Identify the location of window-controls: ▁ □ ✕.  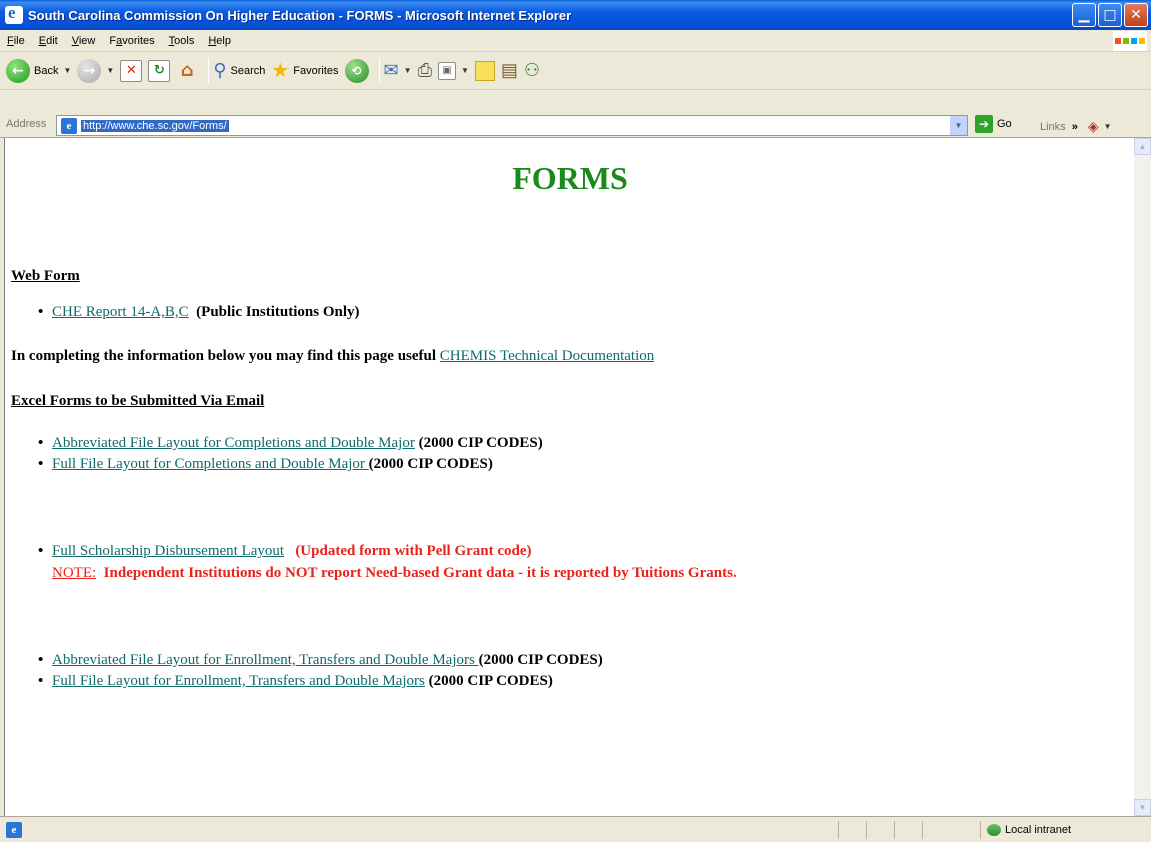
(1110, 15).